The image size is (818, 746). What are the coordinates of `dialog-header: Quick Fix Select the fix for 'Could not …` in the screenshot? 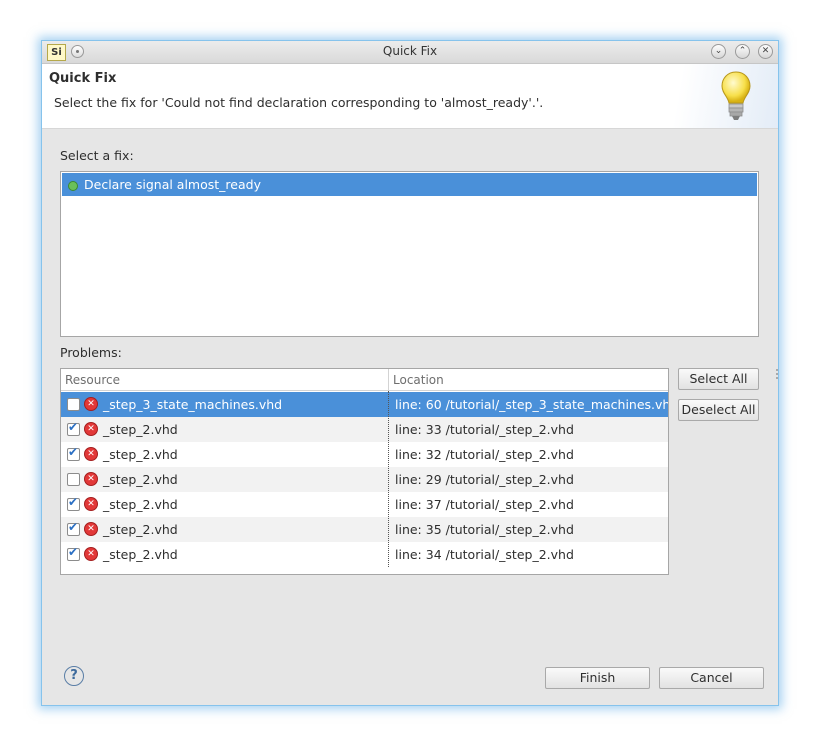 It's located at (410, 96).